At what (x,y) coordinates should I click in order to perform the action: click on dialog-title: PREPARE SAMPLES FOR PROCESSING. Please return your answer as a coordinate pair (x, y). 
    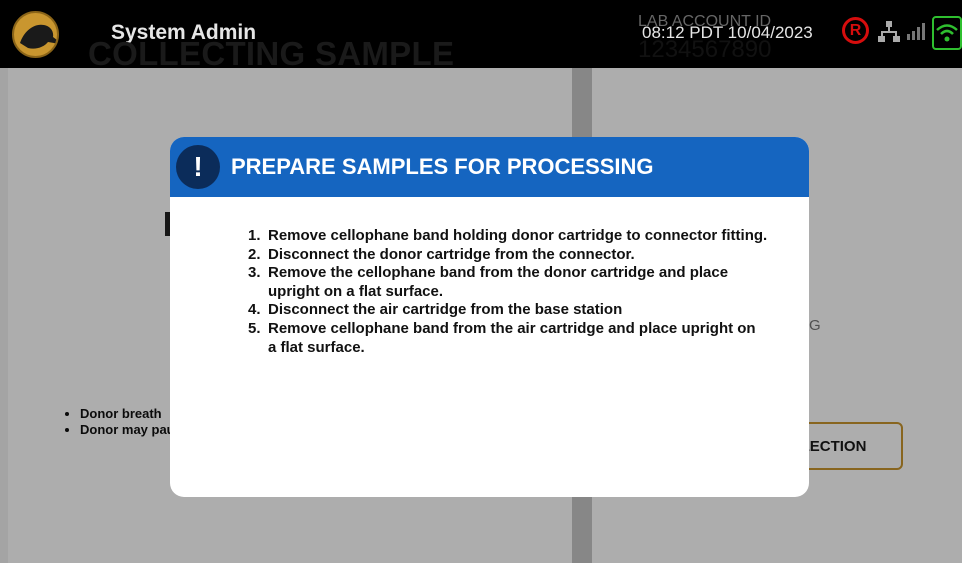
    Looking at the image, I should click on (442, 166).